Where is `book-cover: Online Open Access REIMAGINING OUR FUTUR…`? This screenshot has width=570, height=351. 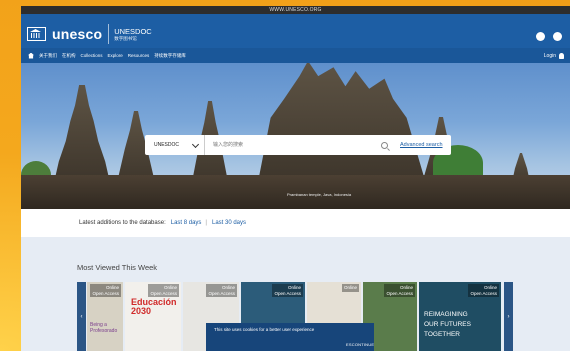 book-cover: Online Open Access REIMAGINING OUR FUTUR… is located at coordinates (460, 316).